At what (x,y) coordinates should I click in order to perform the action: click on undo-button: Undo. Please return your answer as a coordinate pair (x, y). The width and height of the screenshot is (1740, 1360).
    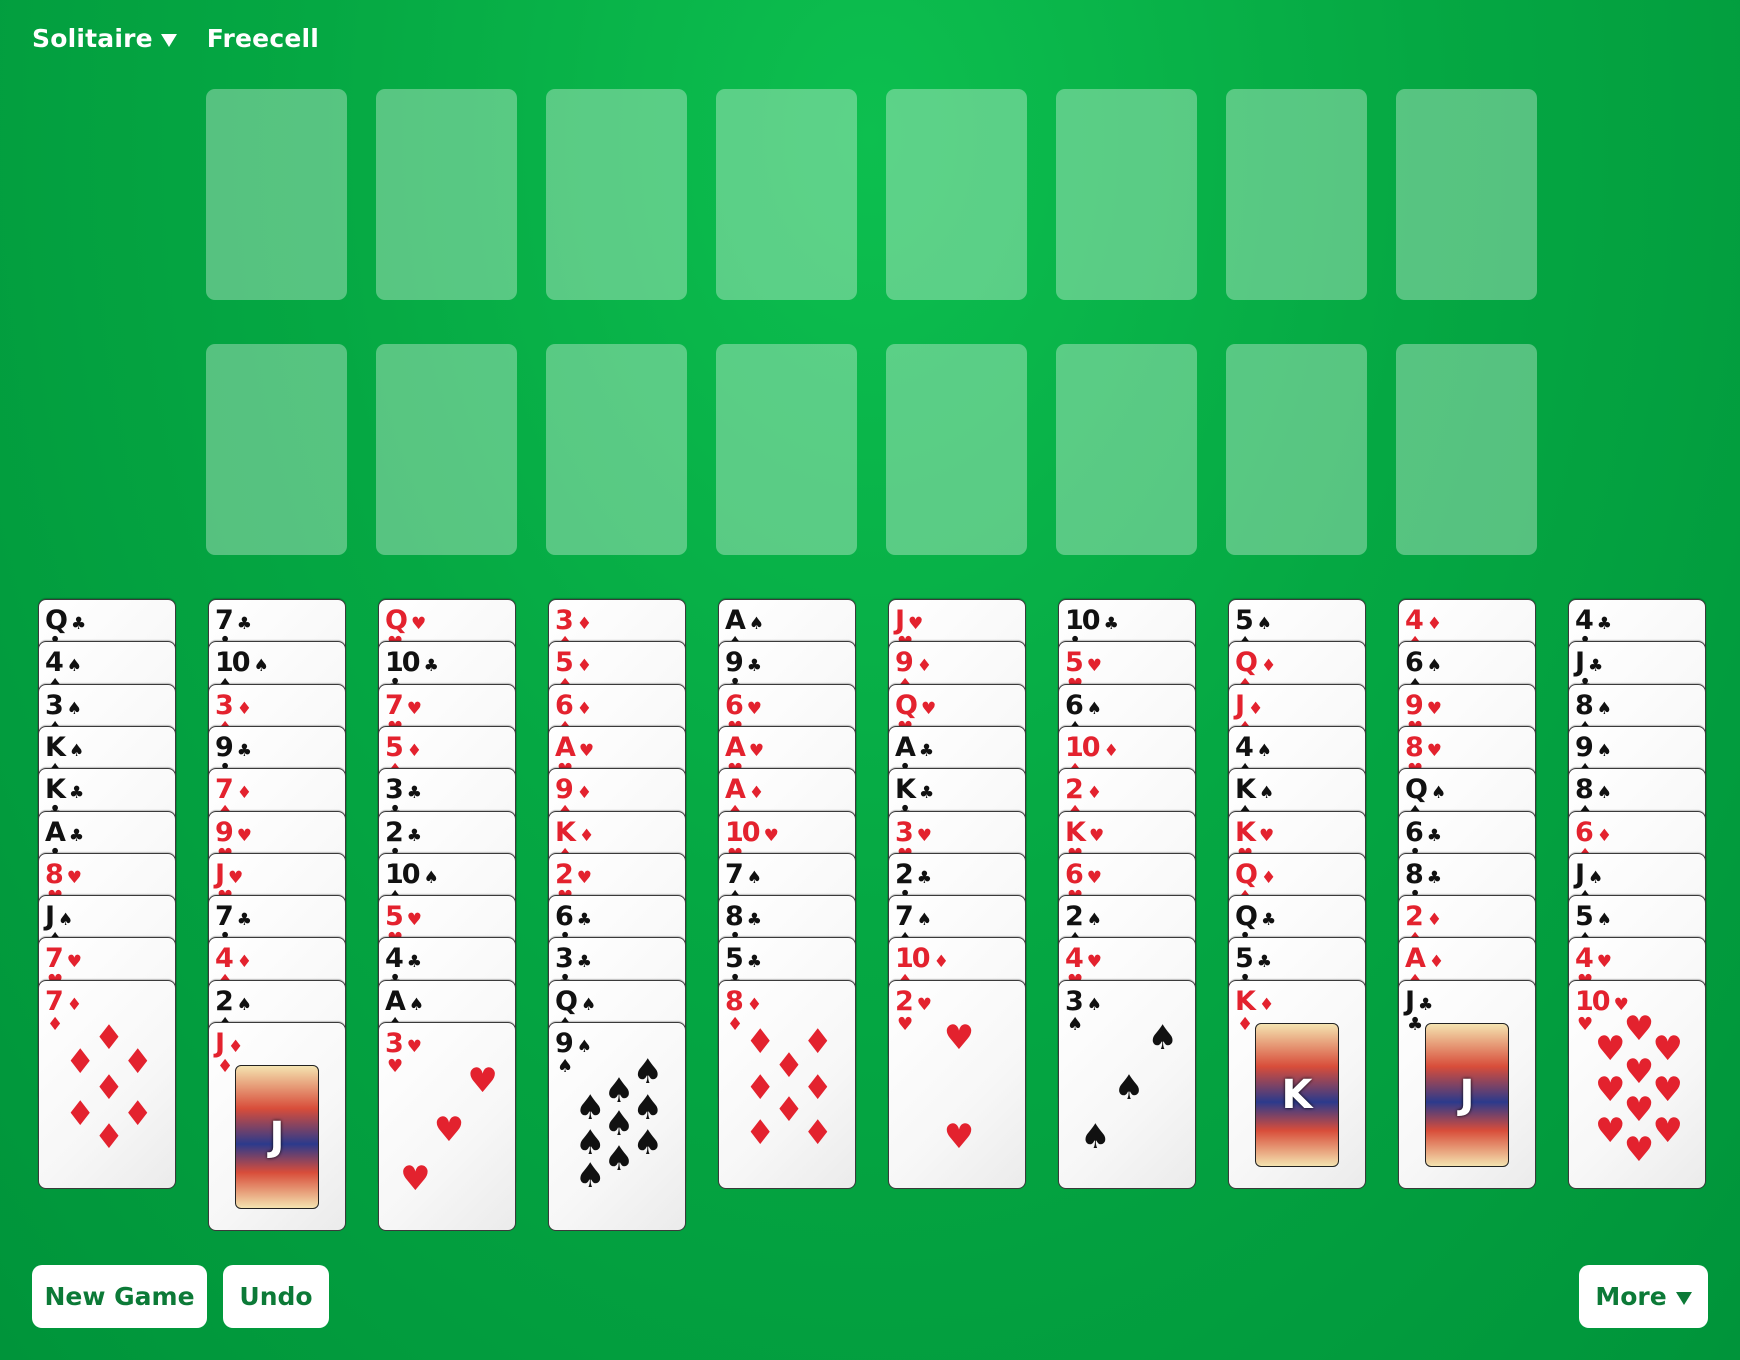
    Looking at the image, I should click on (276, 1296).